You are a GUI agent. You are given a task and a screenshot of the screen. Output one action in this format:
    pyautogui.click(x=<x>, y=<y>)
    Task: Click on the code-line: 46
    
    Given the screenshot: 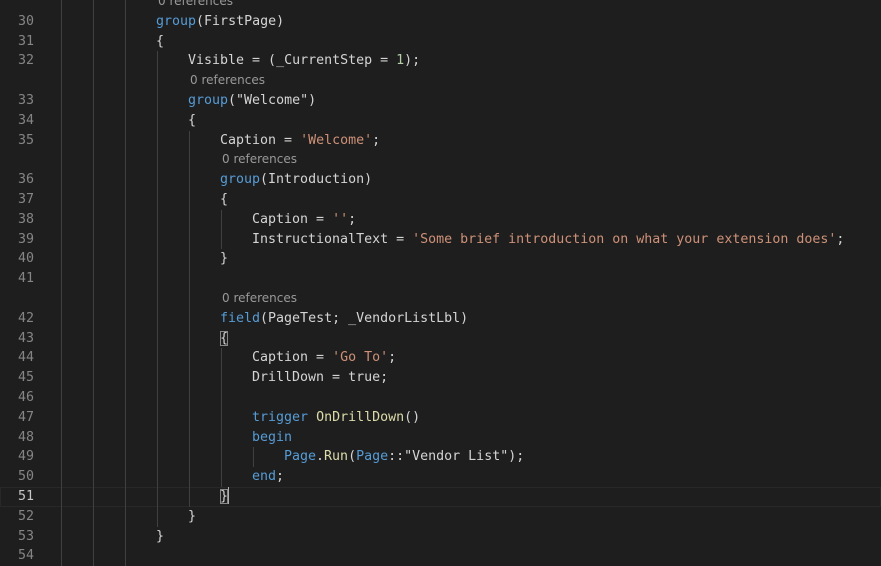 What is the action you would take?
    pyautogui.click(x=440, y=397)
    